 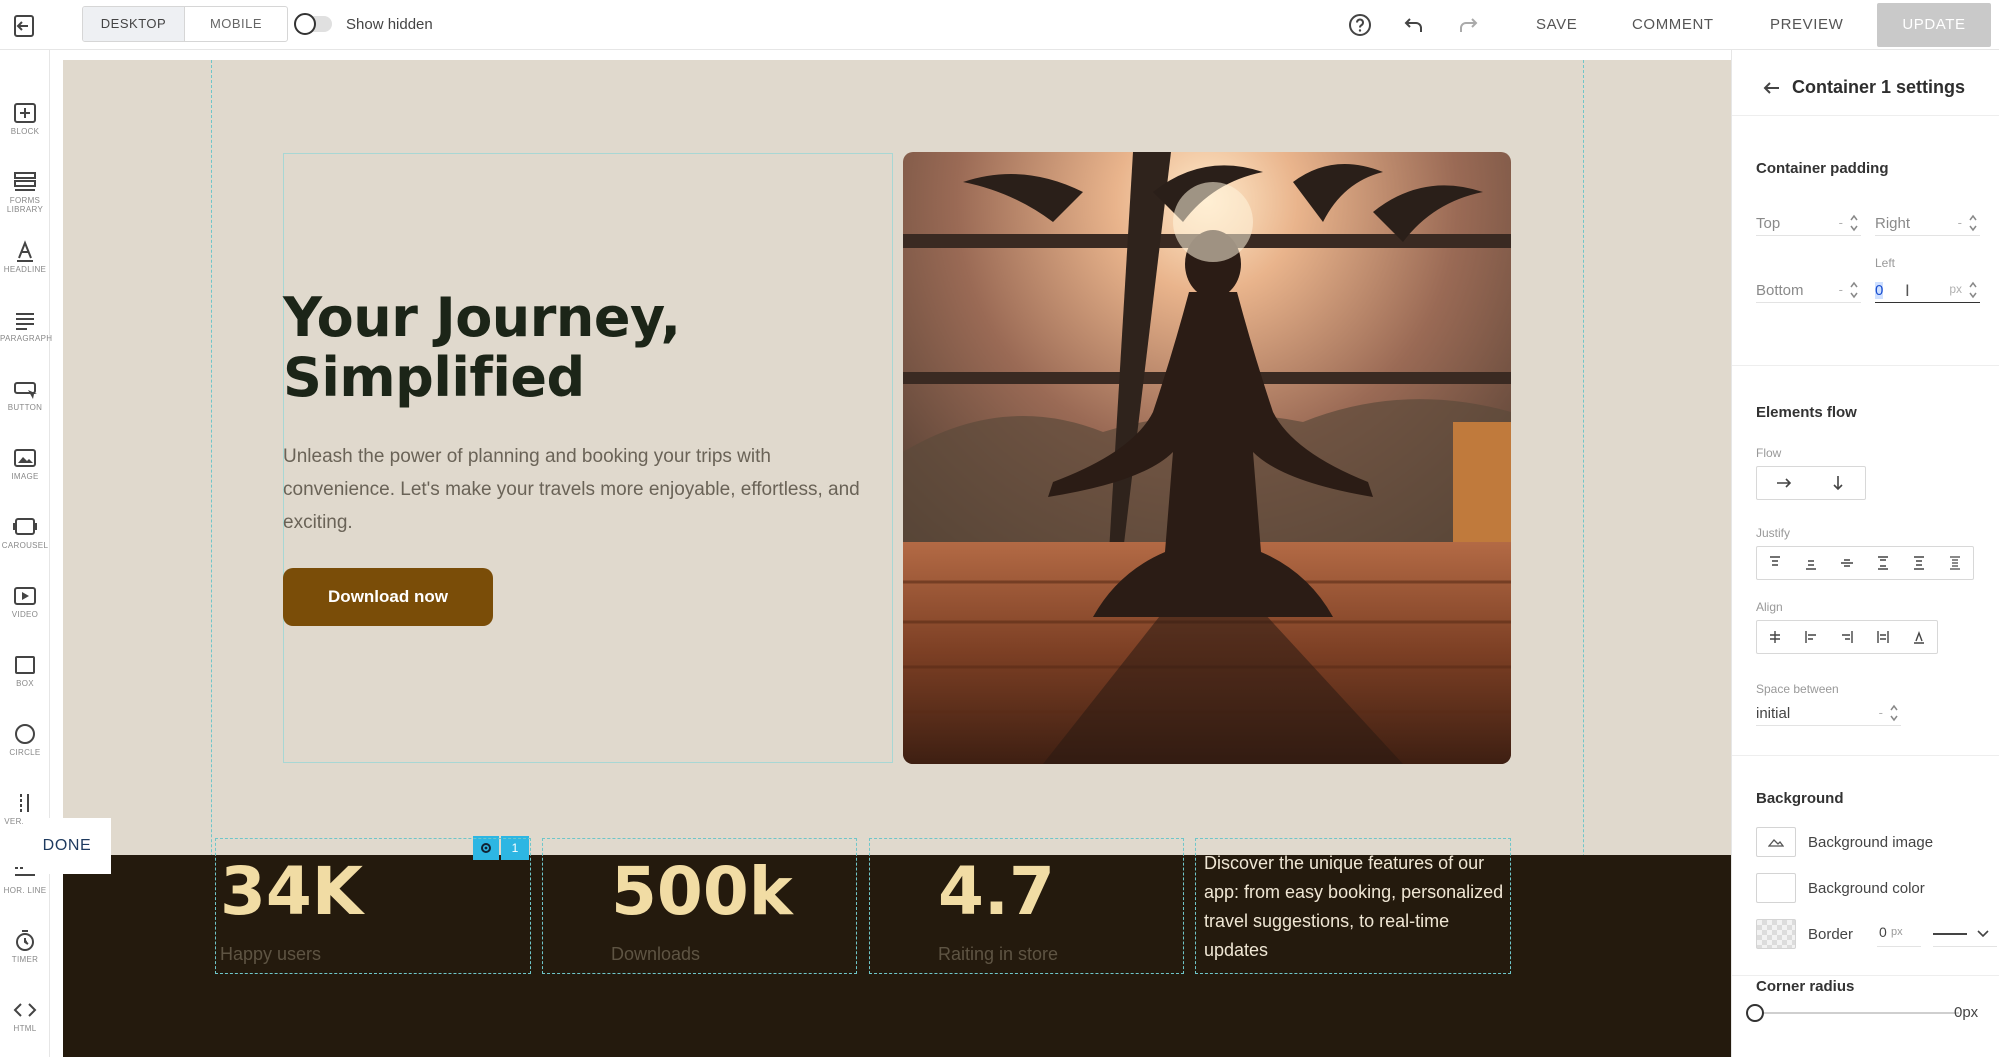 I want to click on corner-radius-slider, so click(x=1852, y=1013).